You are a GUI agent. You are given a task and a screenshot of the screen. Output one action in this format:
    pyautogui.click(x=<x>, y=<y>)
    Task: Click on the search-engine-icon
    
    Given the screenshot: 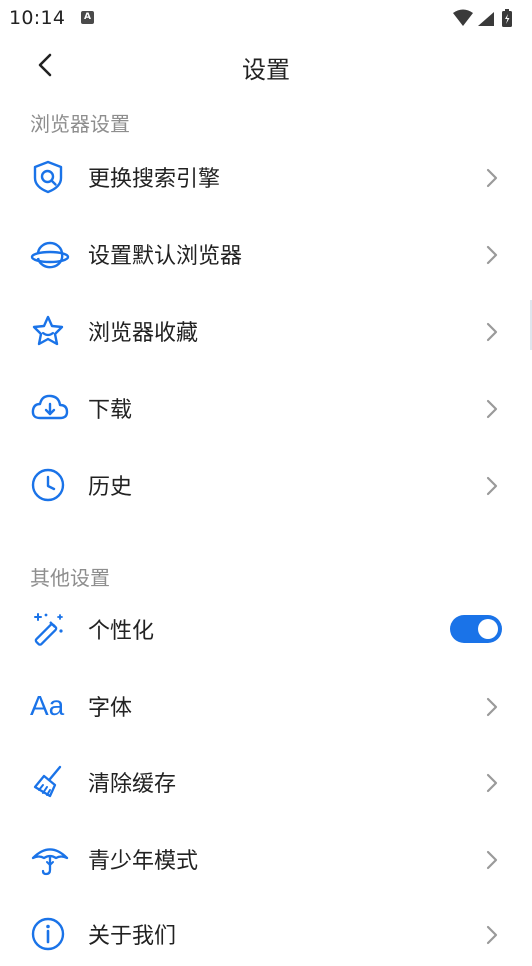 What is the action you would take?
    pyautogui.click(x=48, y=177)
    